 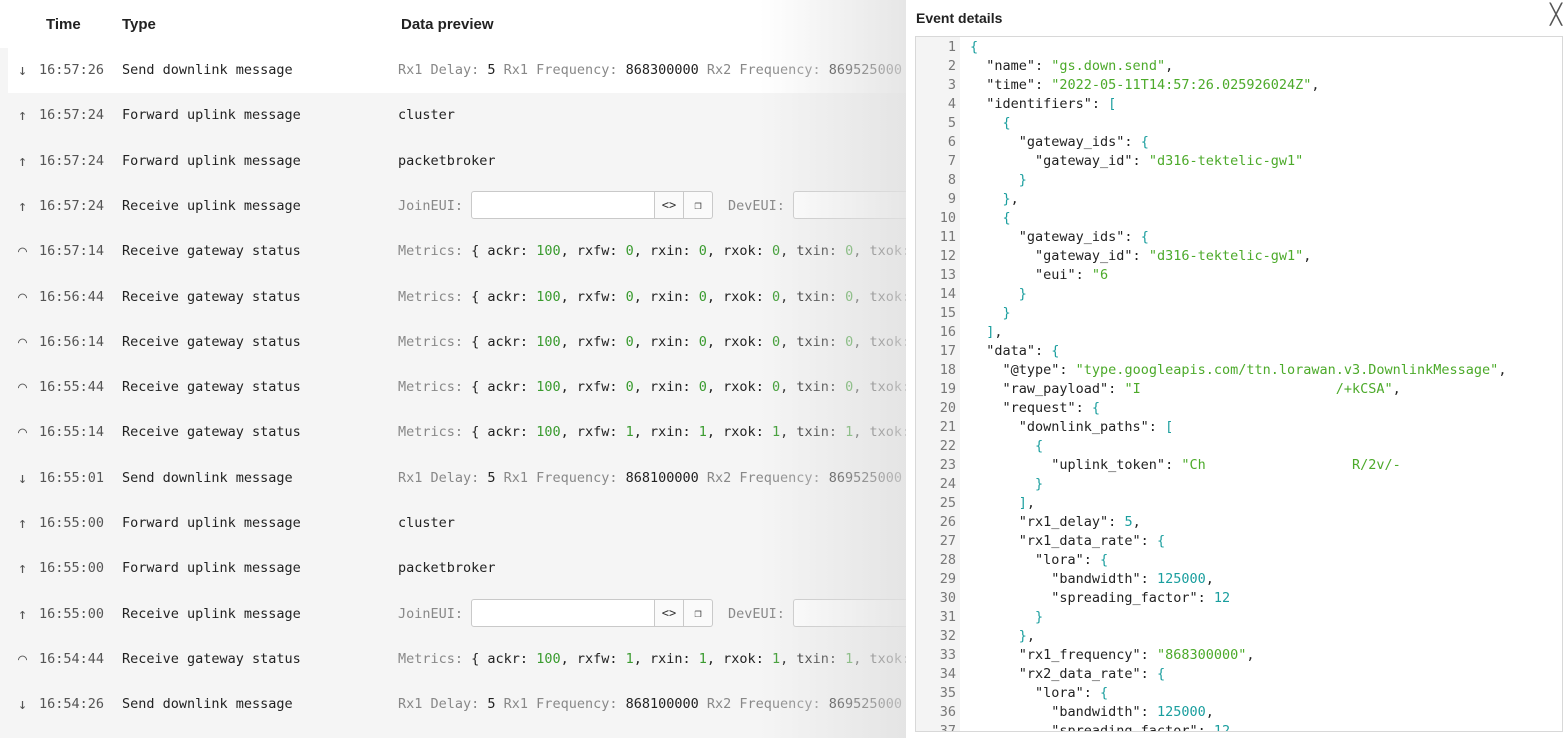 What do you see at coordinates (813, 341) in the screenshot?
I see `metric-key: , txin:` at bounding box center [813, 341].